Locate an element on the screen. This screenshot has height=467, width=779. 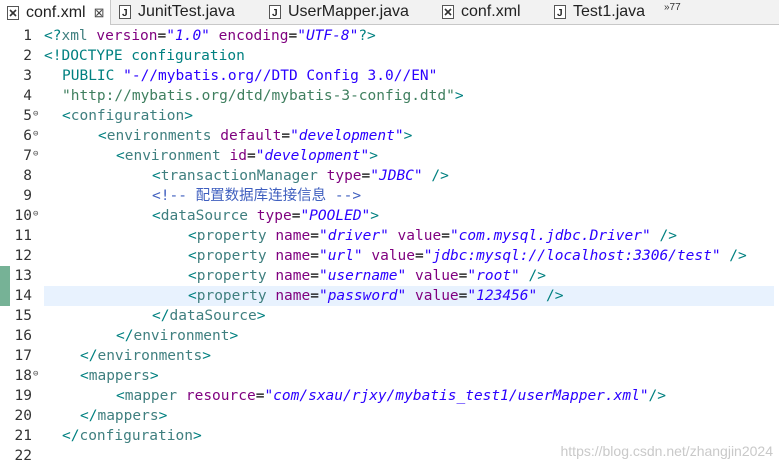
tab-2: J UserMapper.java is located at coordinates (338, 12).